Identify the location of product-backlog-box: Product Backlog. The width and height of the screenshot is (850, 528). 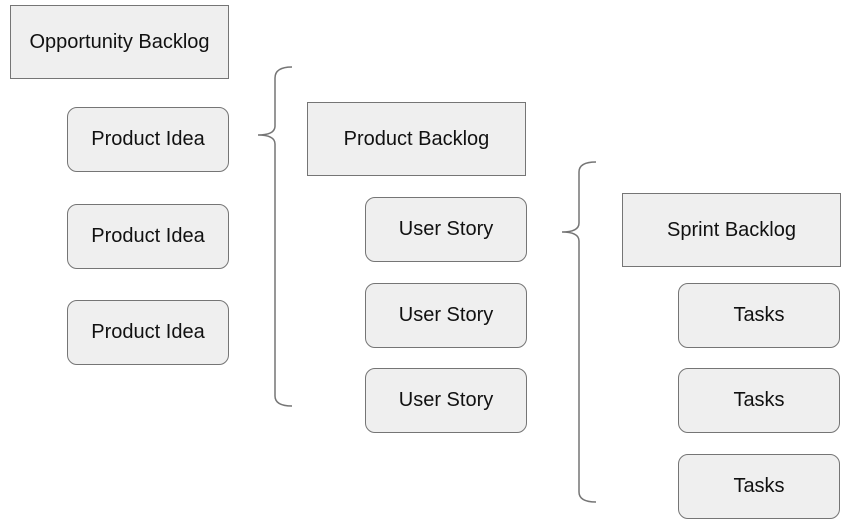
(416, 139).